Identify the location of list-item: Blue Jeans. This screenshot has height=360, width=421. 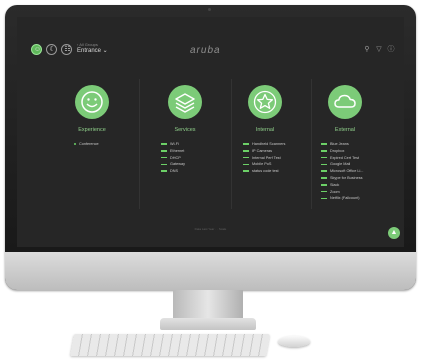
(356, 144).